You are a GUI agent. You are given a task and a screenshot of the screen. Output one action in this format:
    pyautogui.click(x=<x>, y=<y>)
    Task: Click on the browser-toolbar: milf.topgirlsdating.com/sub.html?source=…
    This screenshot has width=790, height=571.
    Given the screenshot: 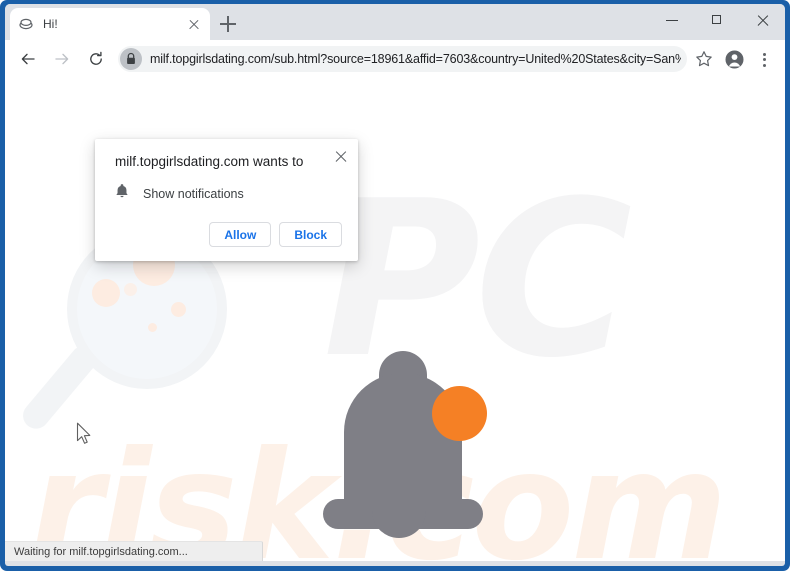 What is the action you would take?
    pyautogui.click(x=395, y=58)
    